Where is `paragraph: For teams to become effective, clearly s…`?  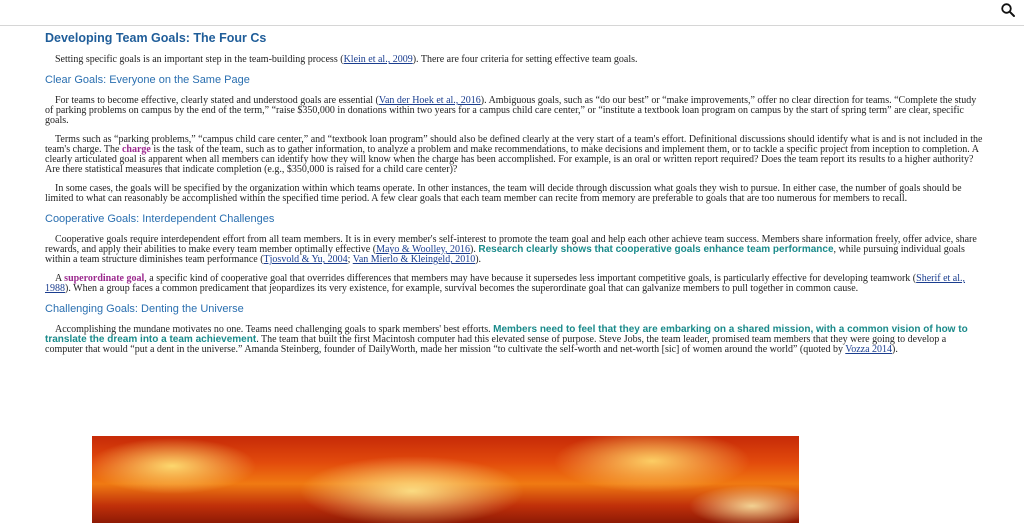 paragraph: For teams to become effective, clearly s… is located at coordinates (511, 110).